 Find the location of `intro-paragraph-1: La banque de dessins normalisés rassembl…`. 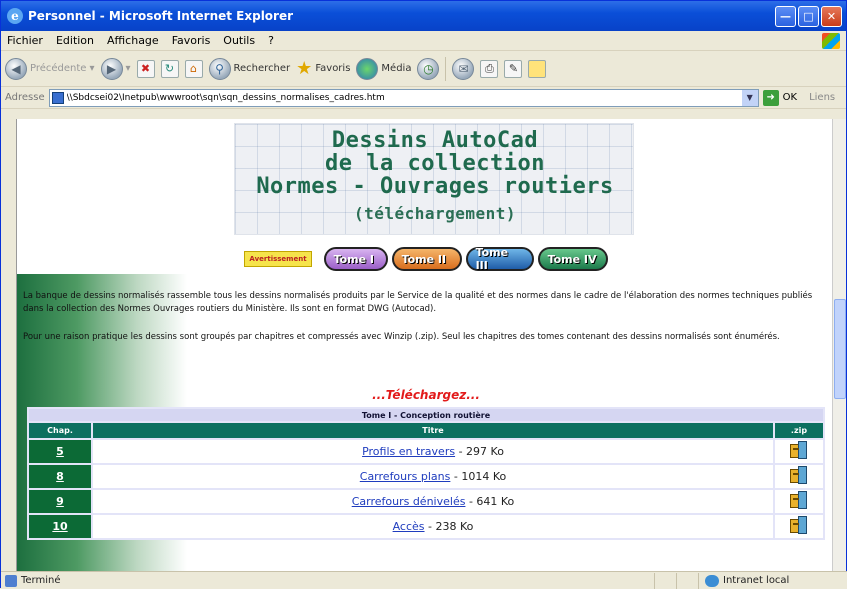

intro-paragraph-1: La banque de dessins normalisés rassembl… is located at coordinates (418, 302).